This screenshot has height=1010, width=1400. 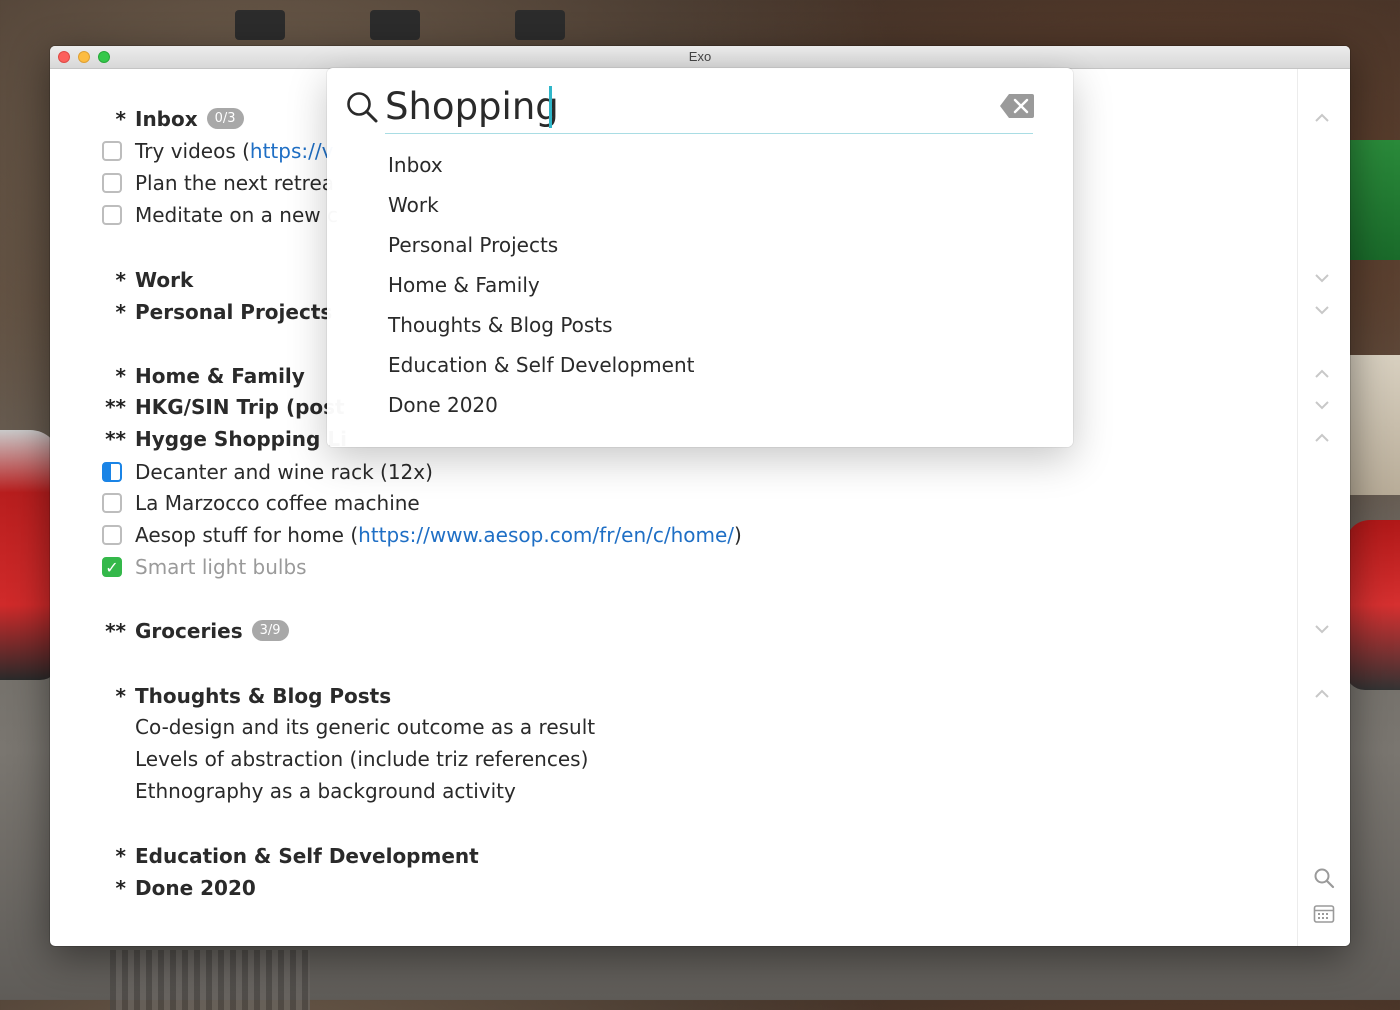 I want to click on drain-grate, so click(x=210, y=980).